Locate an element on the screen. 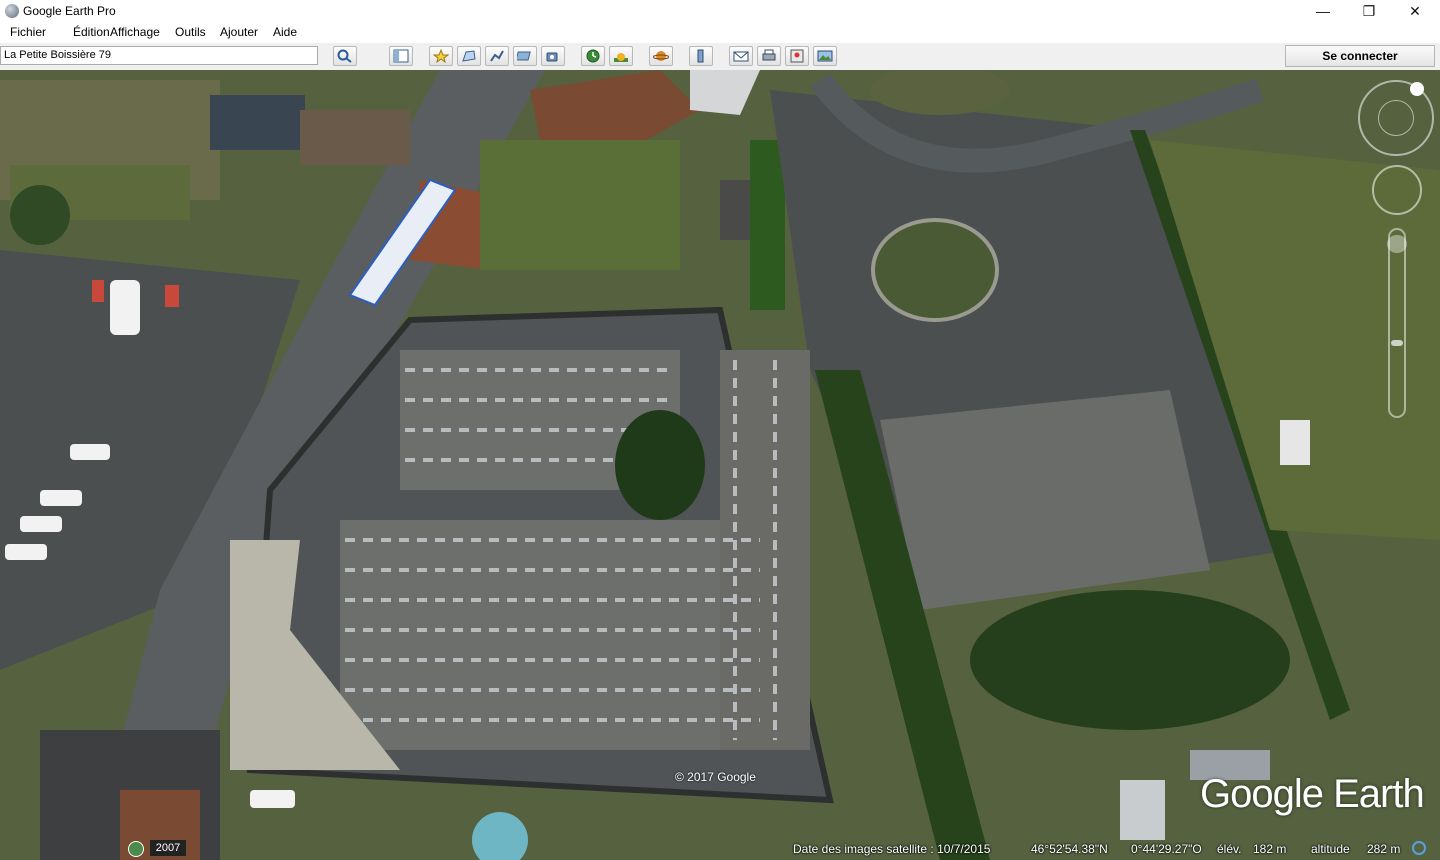 This screenshot has width=1440, height=860. camera-icon is located at coordinates (552, 57).